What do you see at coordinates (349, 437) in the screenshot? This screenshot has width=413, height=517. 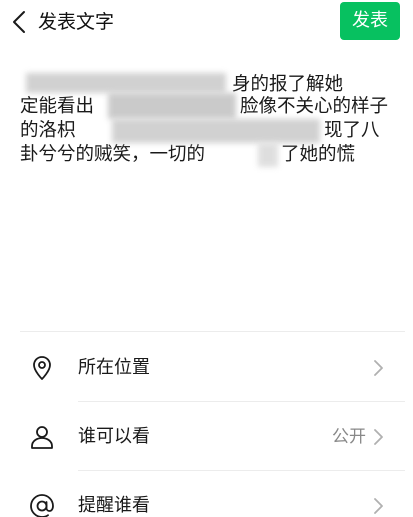 I see `visibility-value: 公开` at bounding box center [349, 437].